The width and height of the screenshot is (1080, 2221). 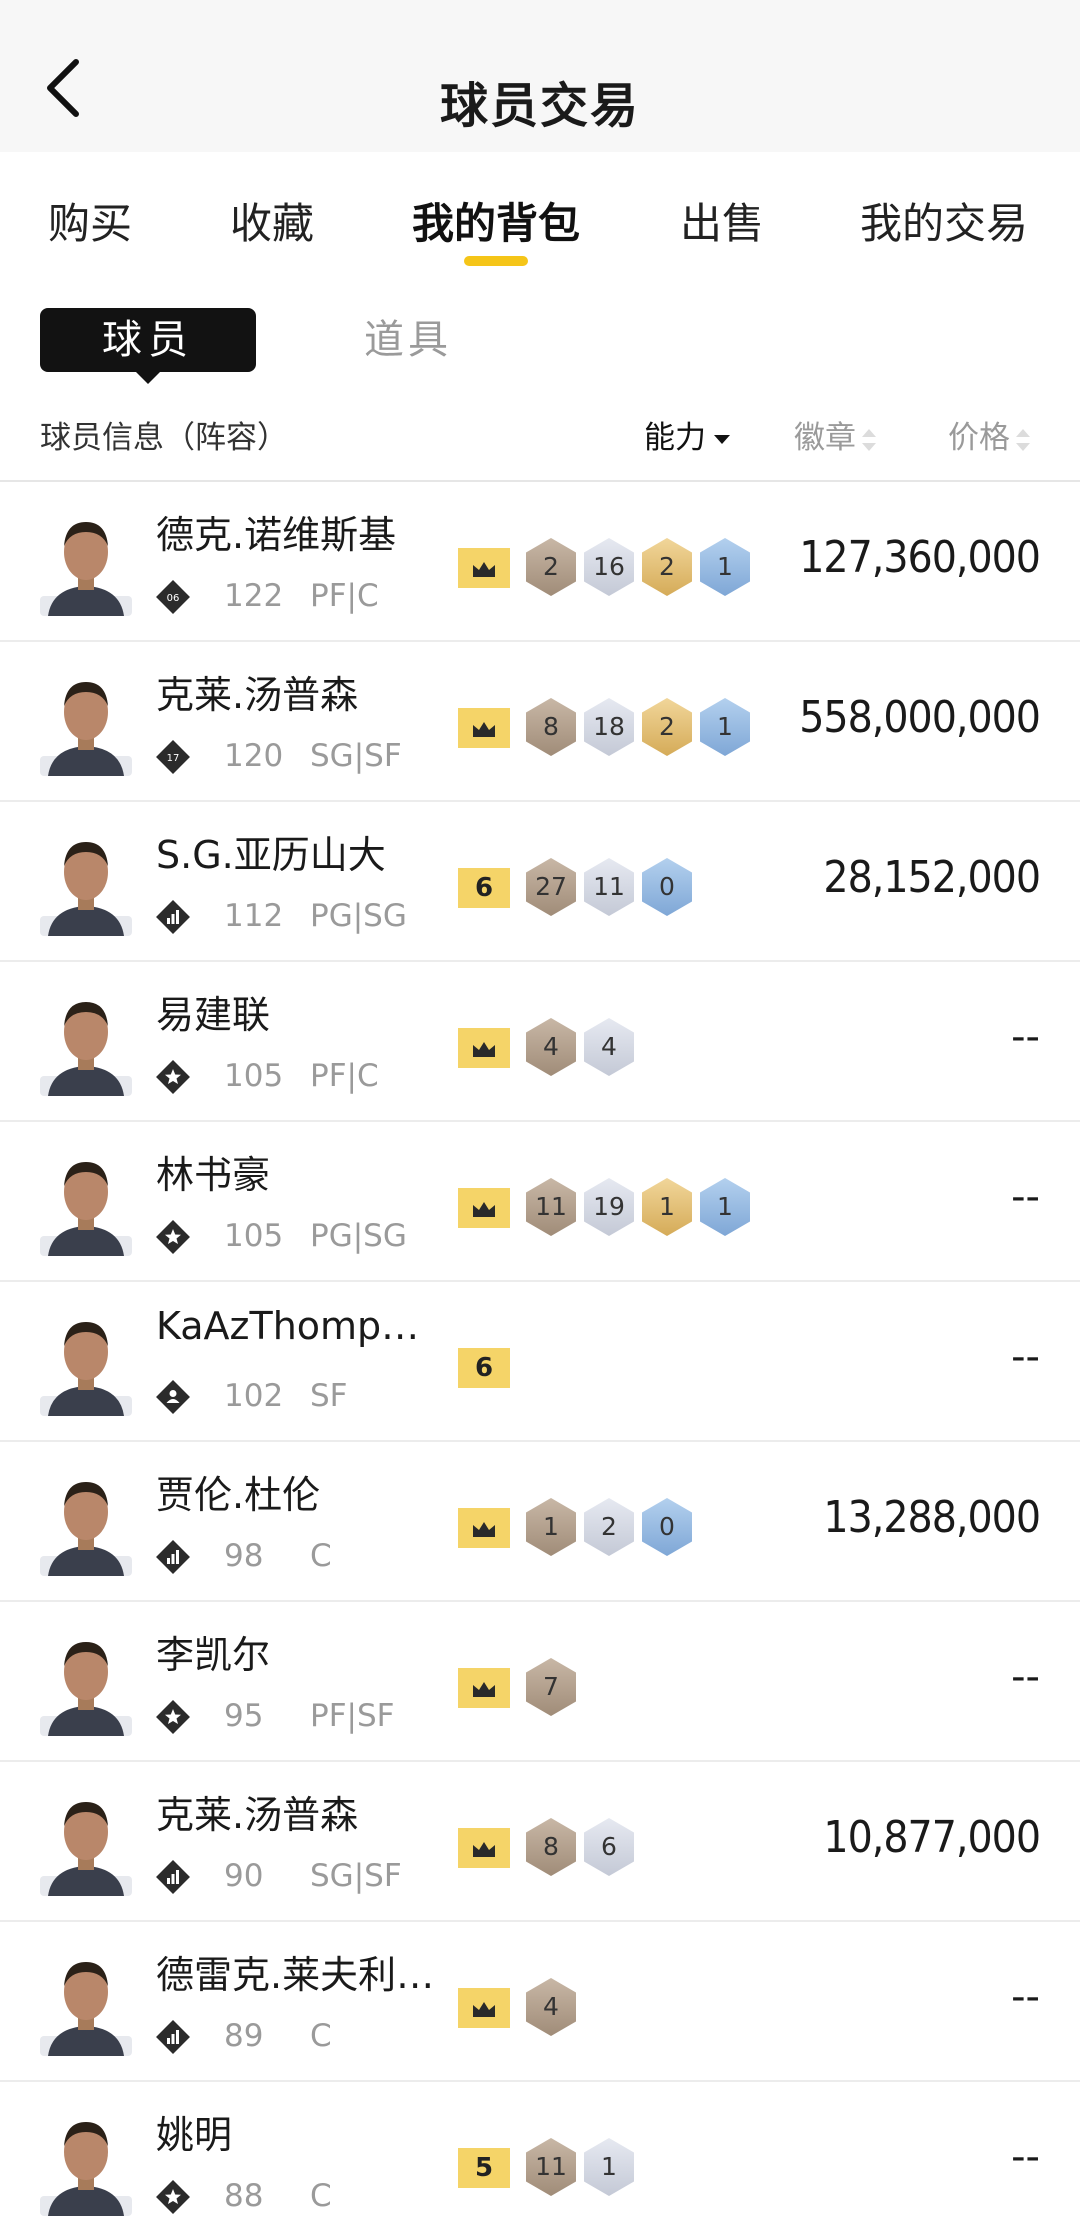 What do you see at coordinates (920, 717) in the screenshot?
I see `player-price: 558,000,000` at bounding box center [920, 717].